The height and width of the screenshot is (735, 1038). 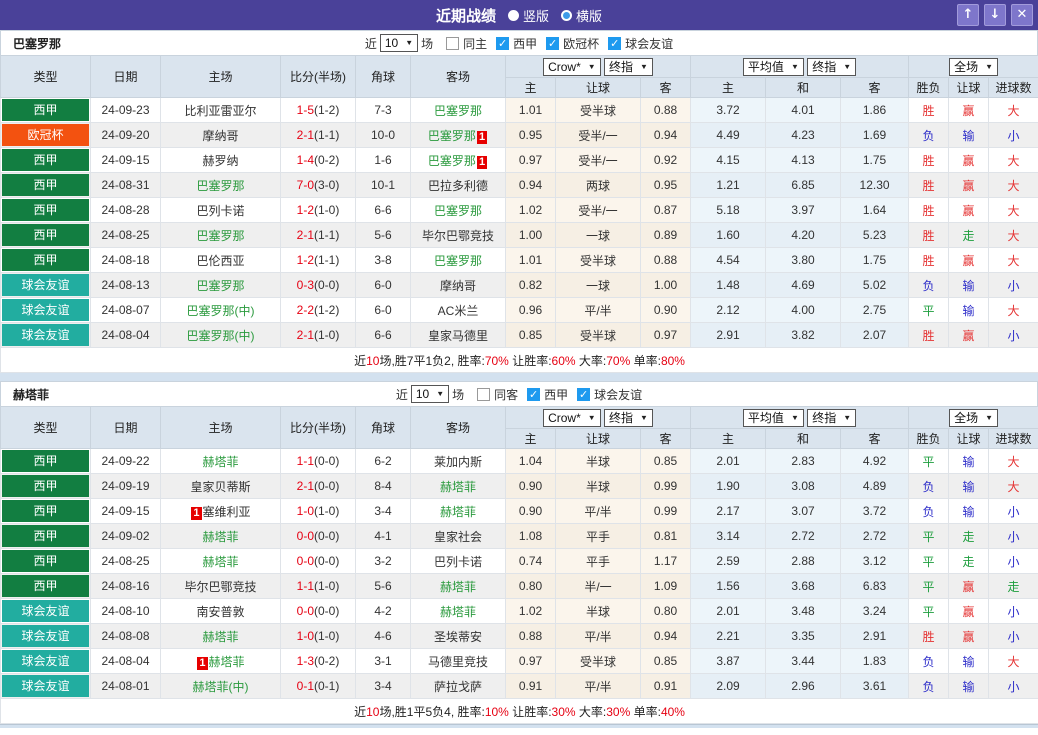 What do you see at coordinates (621, 66) in the screenshot?
I see `crow-stage-select-value: 终指` at bounding box center [621, 66].